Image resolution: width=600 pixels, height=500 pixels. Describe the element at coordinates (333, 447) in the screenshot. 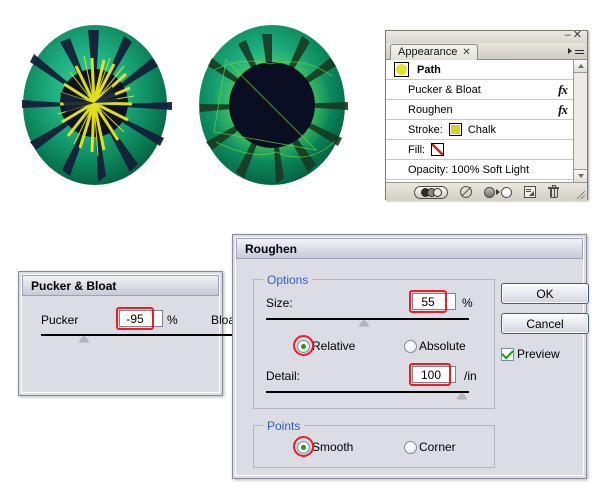

I see `radio-smooth-label: Smooth` at that location.